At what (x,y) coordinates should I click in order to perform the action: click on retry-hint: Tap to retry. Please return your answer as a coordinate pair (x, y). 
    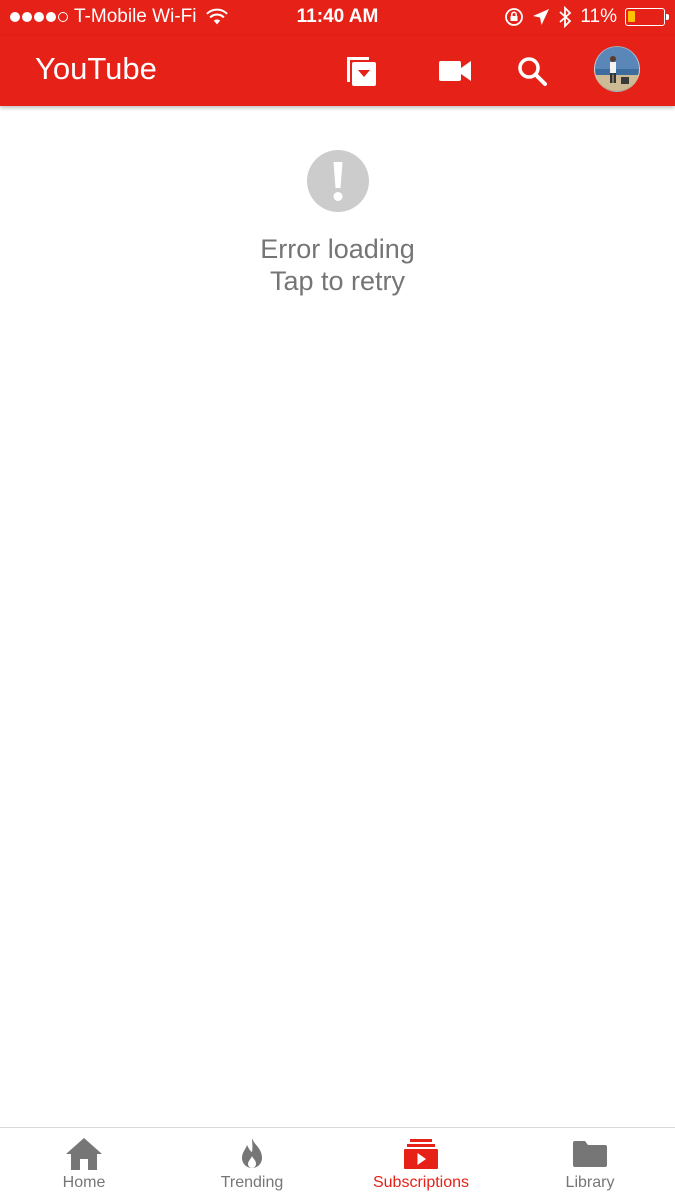
    Looking at the image, I should click on (337, 281).